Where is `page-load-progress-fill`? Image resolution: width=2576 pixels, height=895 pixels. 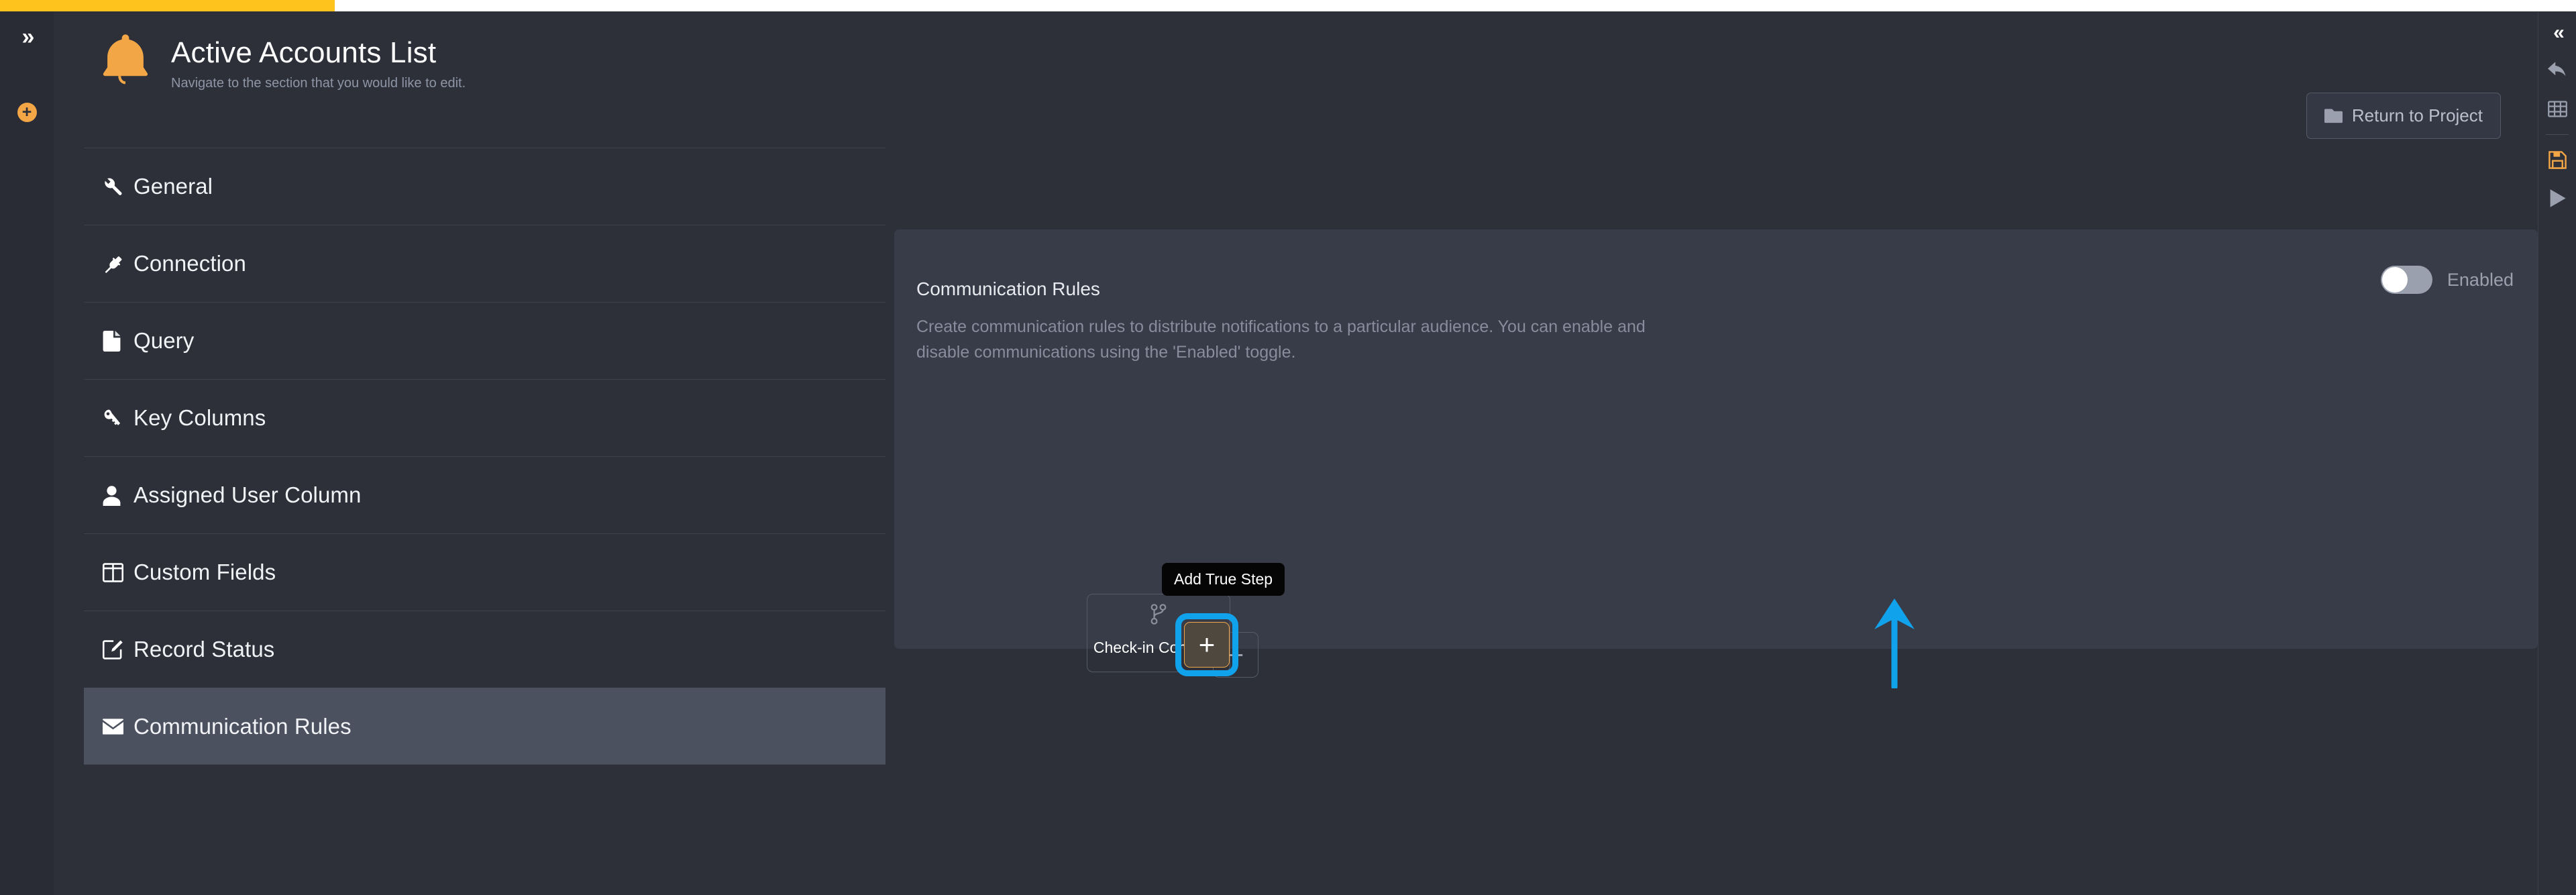 page-load-progress-fill is located at coordinates (167, 6).